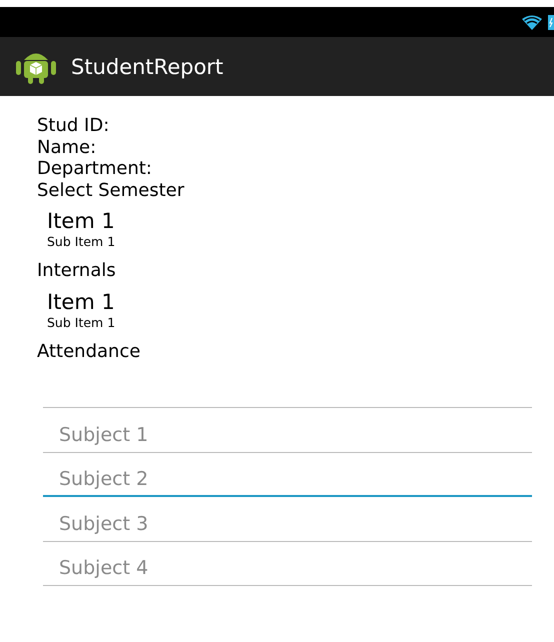 Image resolution: width=554 pixels, height=642 pixels. I want to click on battery-icon, so click(551, 22).